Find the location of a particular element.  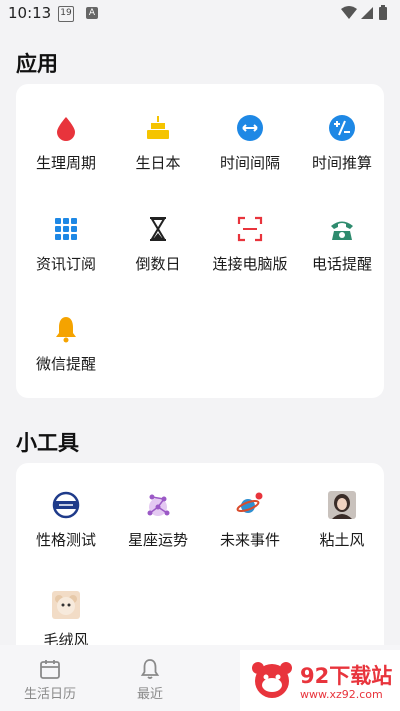

watermark-url: www.xz92.com is located at coordinates (341, 694).